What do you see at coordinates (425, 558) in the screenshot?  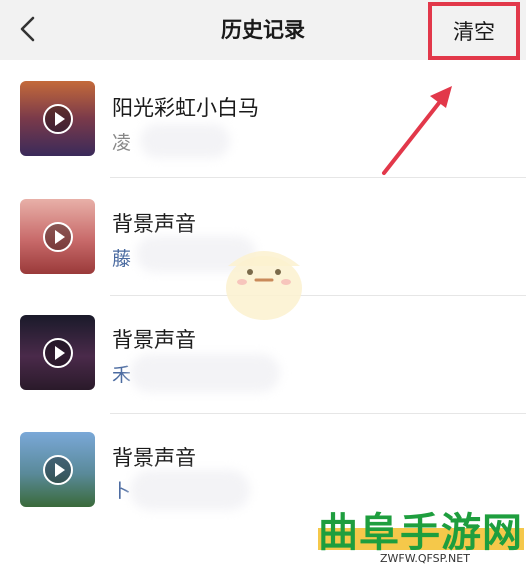 I see `watermark-url: ZWFW.QFSP.NET` at bounding box center [425, 558].